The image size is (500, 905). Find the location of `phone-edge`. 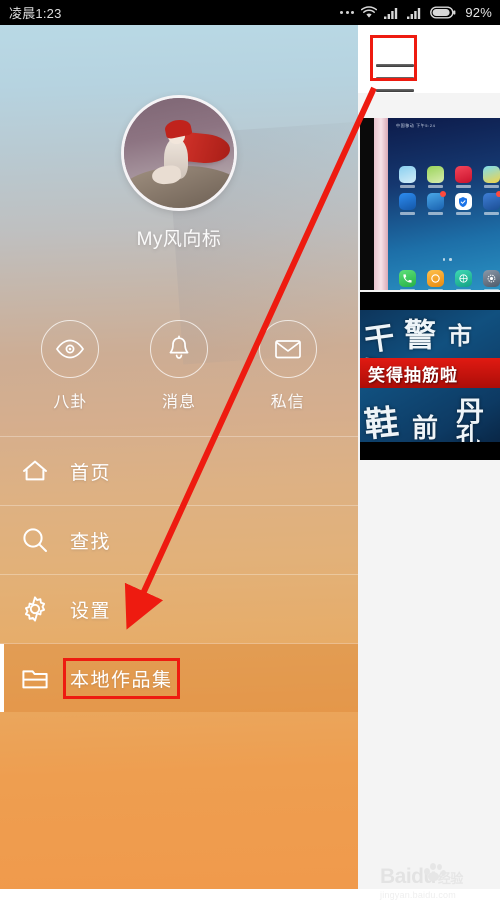

phone-edge is located at coordinates (381, 204).